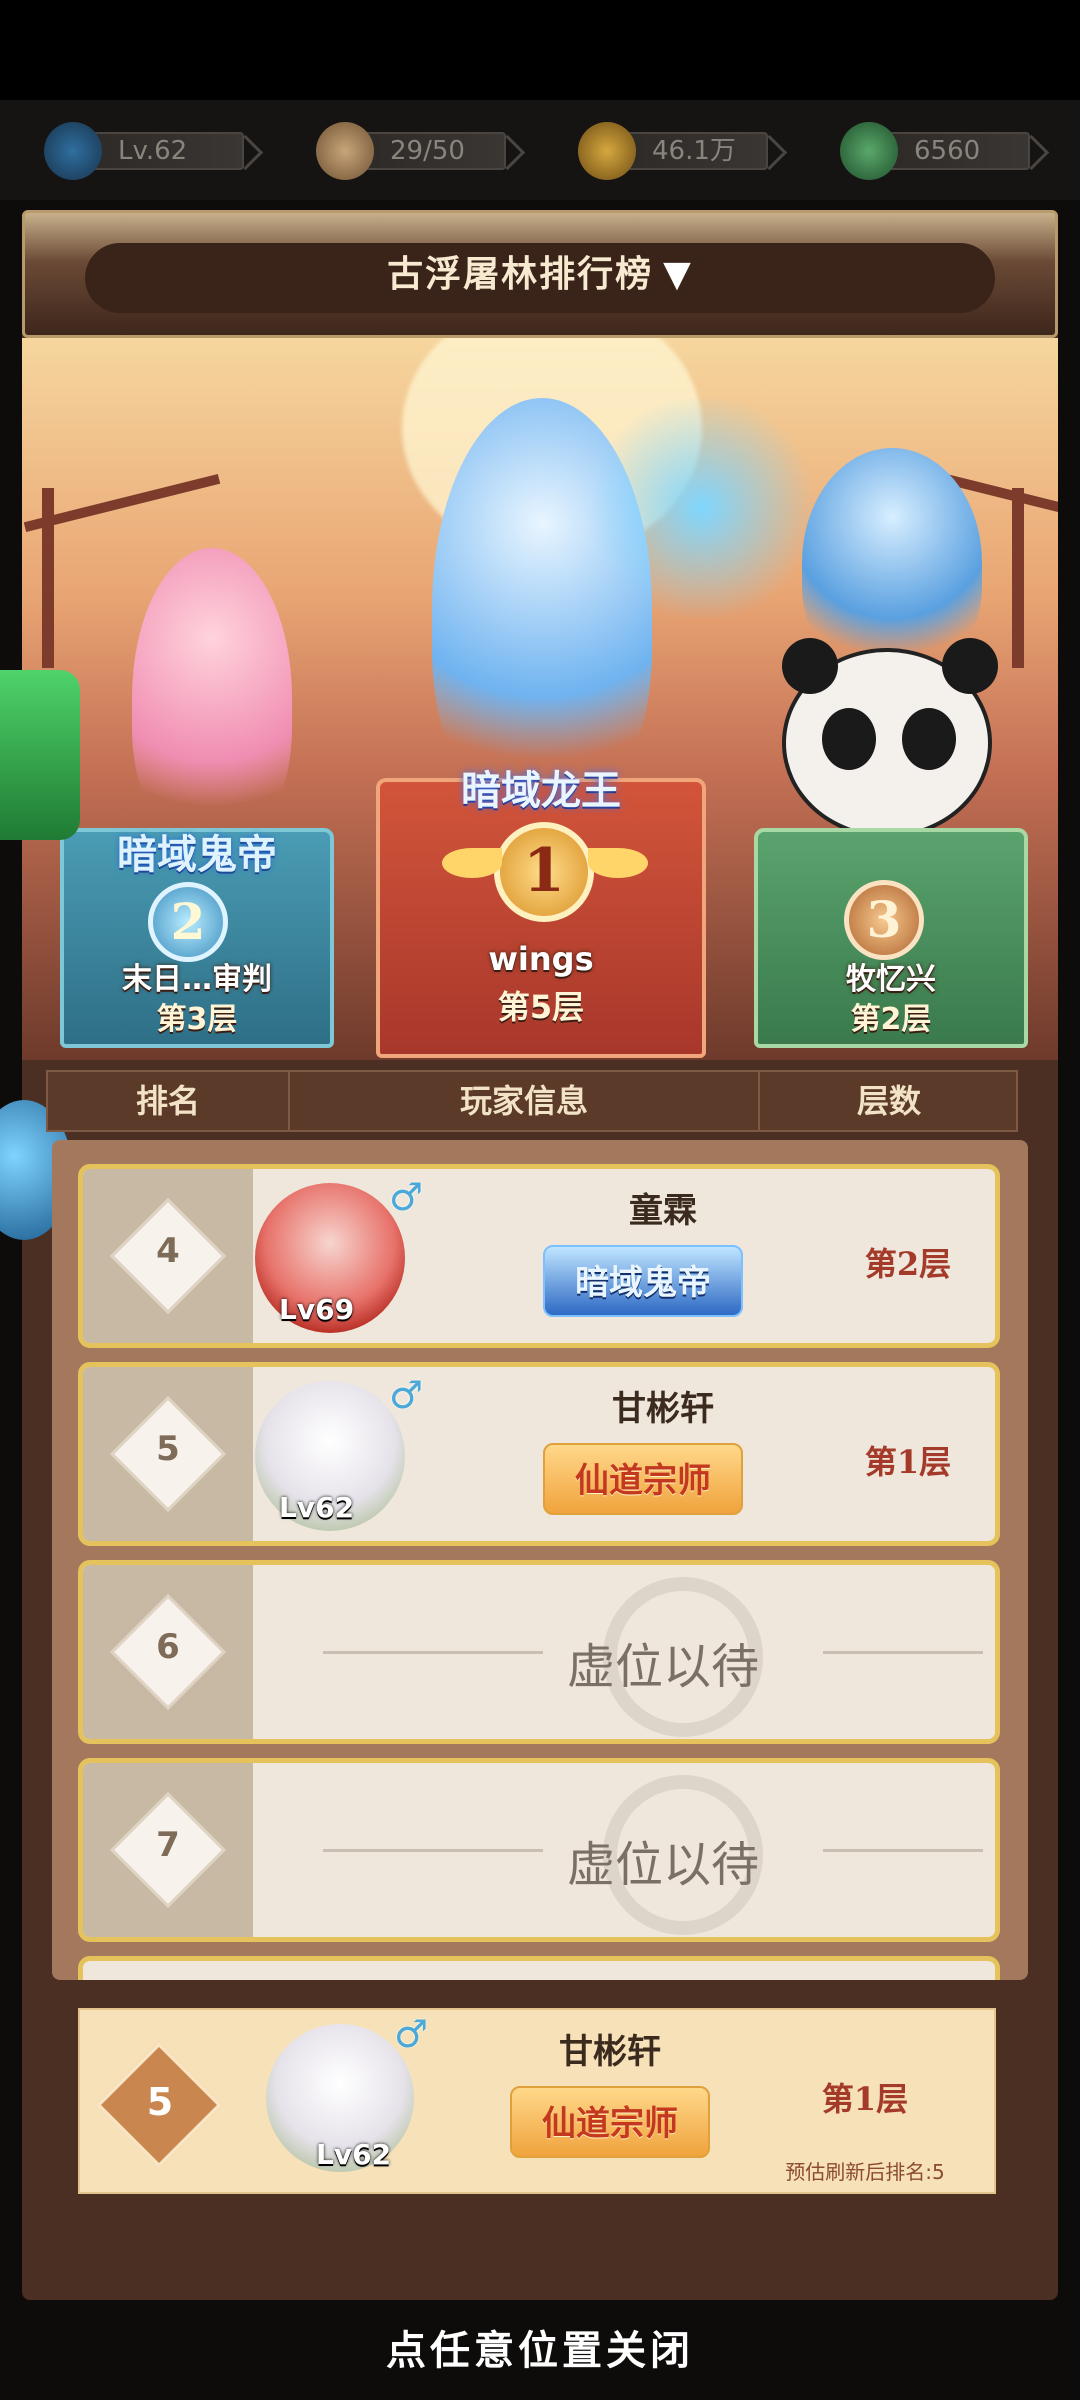 Image resolution: width=1080 pixels, height=2400 pixels. What do you see at coordinates (197, 979) in the screenshot?
I see `podium-rank2-name: 末日…审判` at bounding box center [197, 979].